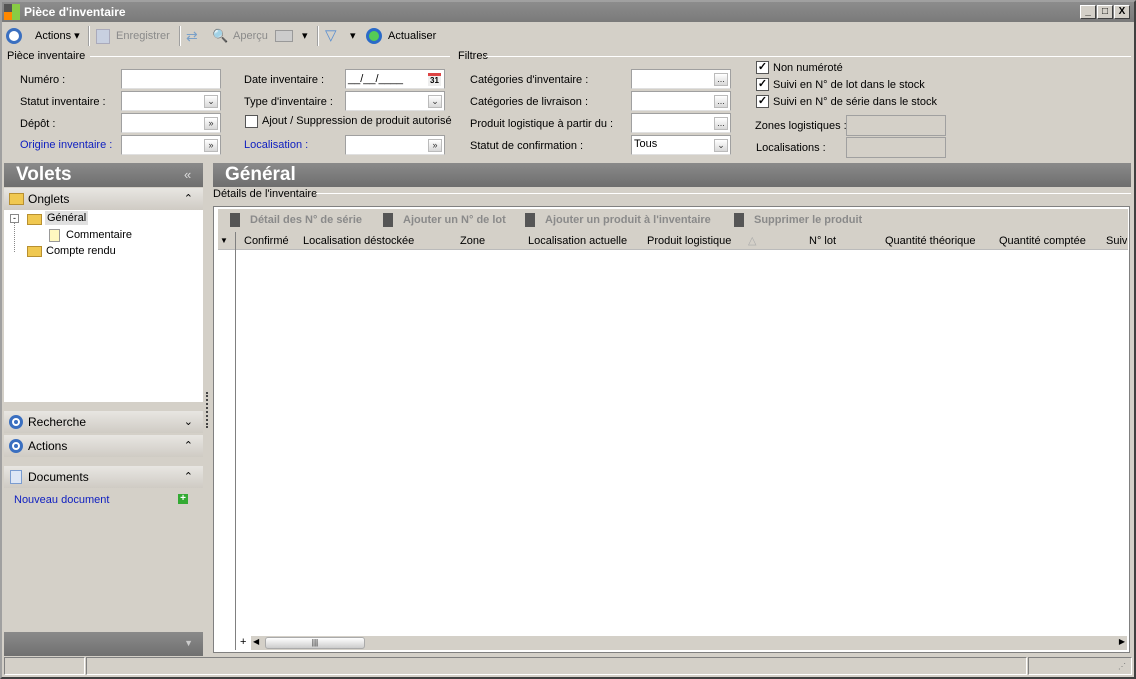  What do you see at coordinates (235, 441) in the screenshot?
I see `row-indicator-divider` at bounding box center [235, 441].